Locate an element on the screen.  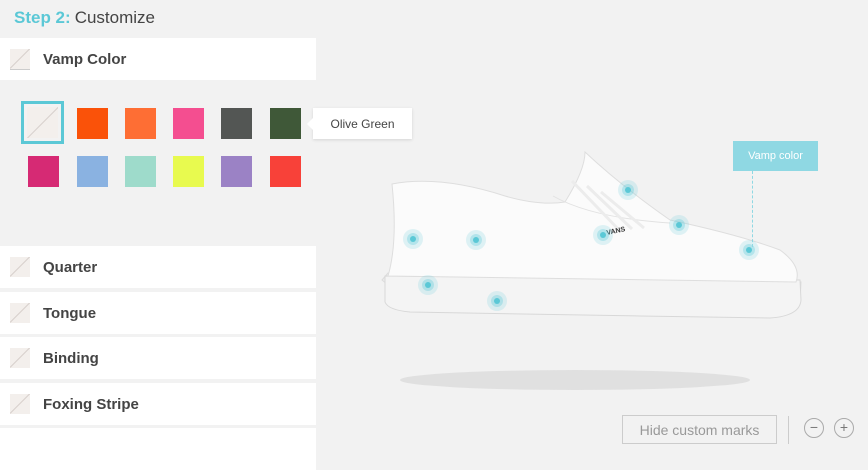
part-row-next is located at coordinates (158, 449).